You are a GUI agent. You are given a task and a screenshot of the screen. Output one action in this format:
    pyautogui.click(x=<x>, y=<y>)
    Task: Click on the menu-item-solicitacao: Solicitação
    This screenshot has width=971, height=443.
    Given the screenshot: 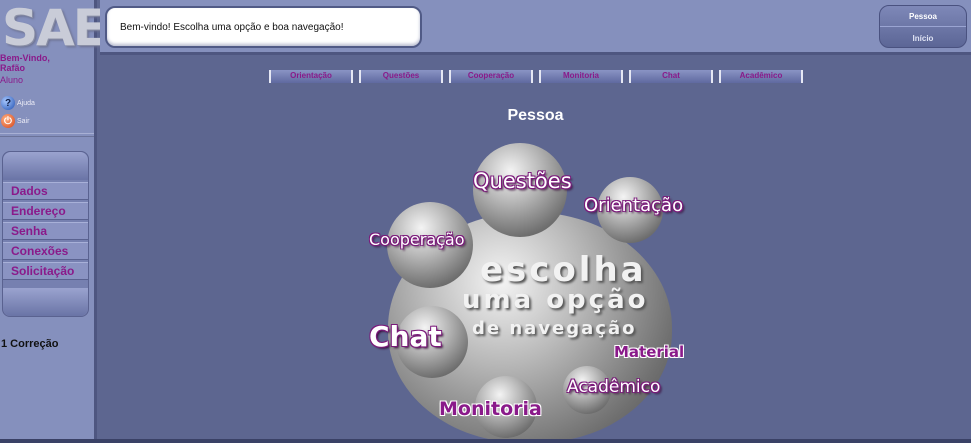 What is the action you would take?
    pyautogui.click(x=45, y=271)
    